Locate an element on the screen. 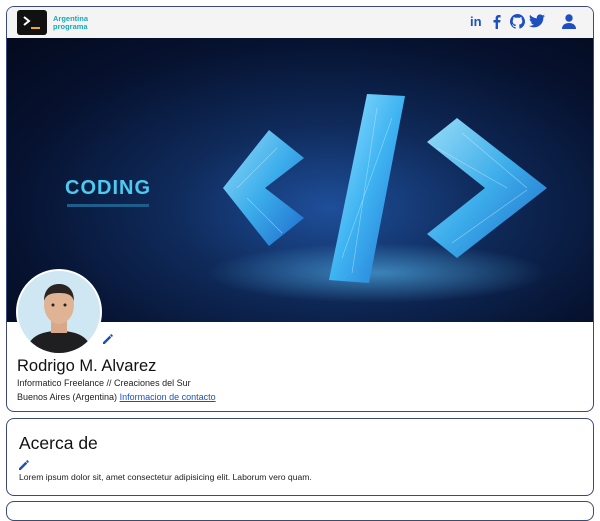 This screenshot has width=600, height=521. avatar is located at coordinates (59, 312).